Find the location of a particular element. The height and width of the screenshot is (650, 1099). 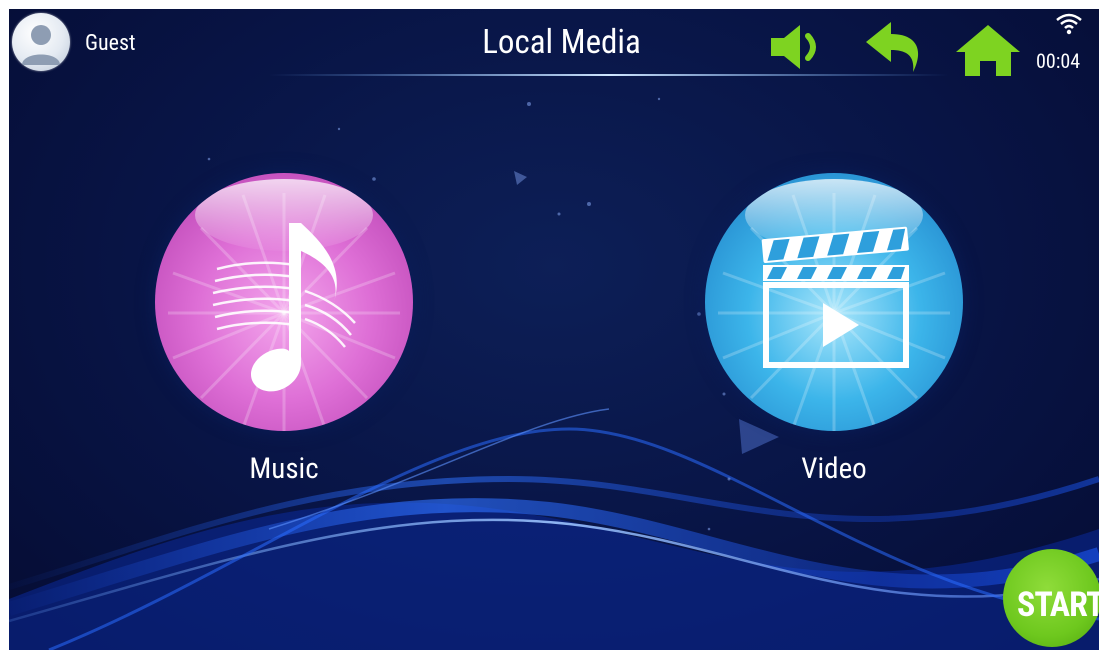

back-button is located at coordinates (898, 48).